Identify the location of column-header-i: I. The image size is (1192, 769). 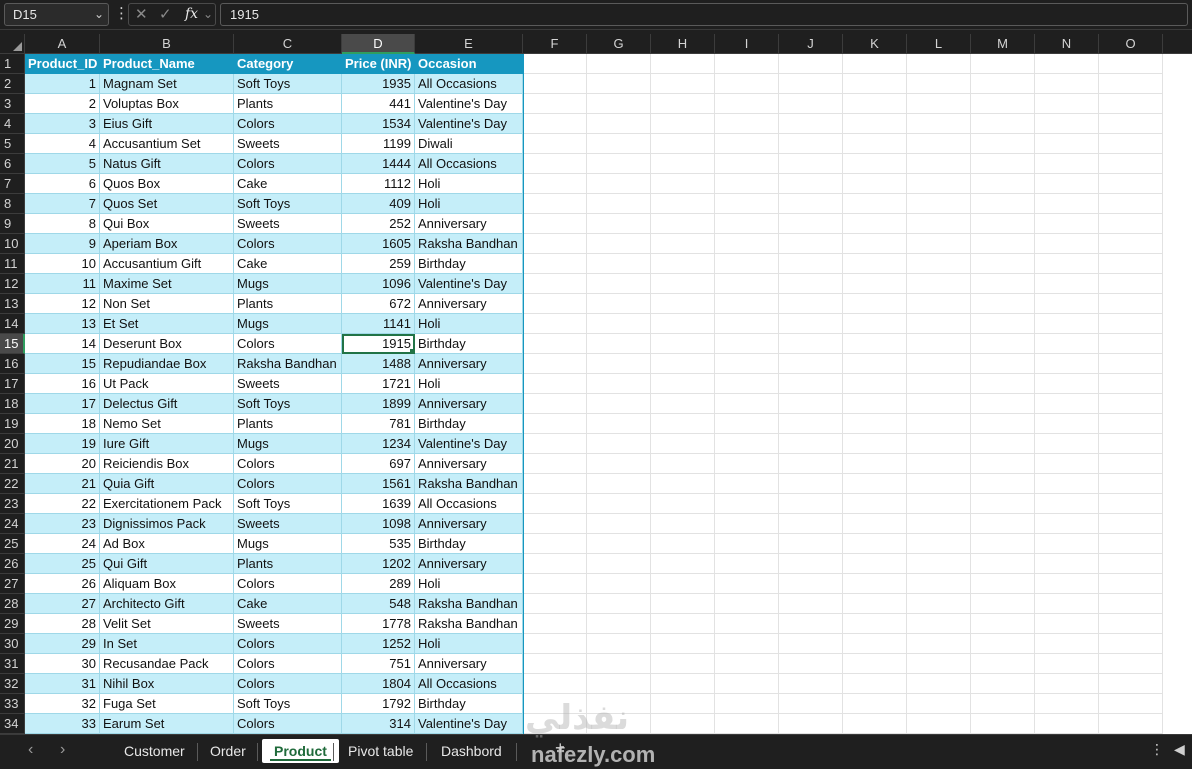
(747, 44).